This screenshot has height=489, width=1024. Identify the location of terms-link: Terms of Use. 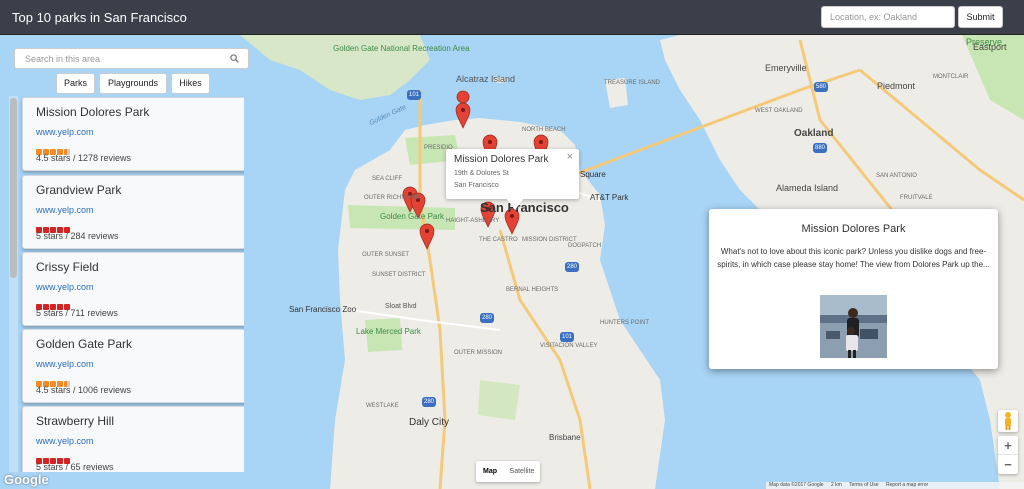
(863, 485).